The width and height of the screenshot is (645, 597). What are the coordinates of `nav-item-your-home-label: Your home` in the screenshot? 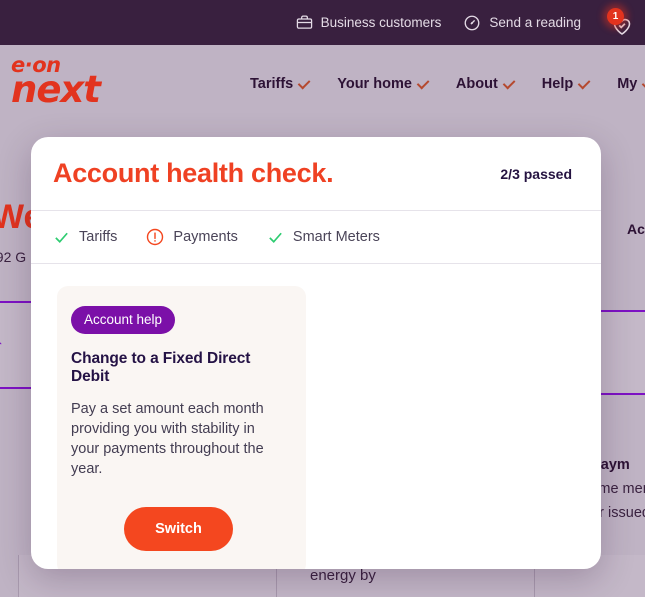 It's located at (374, 84).